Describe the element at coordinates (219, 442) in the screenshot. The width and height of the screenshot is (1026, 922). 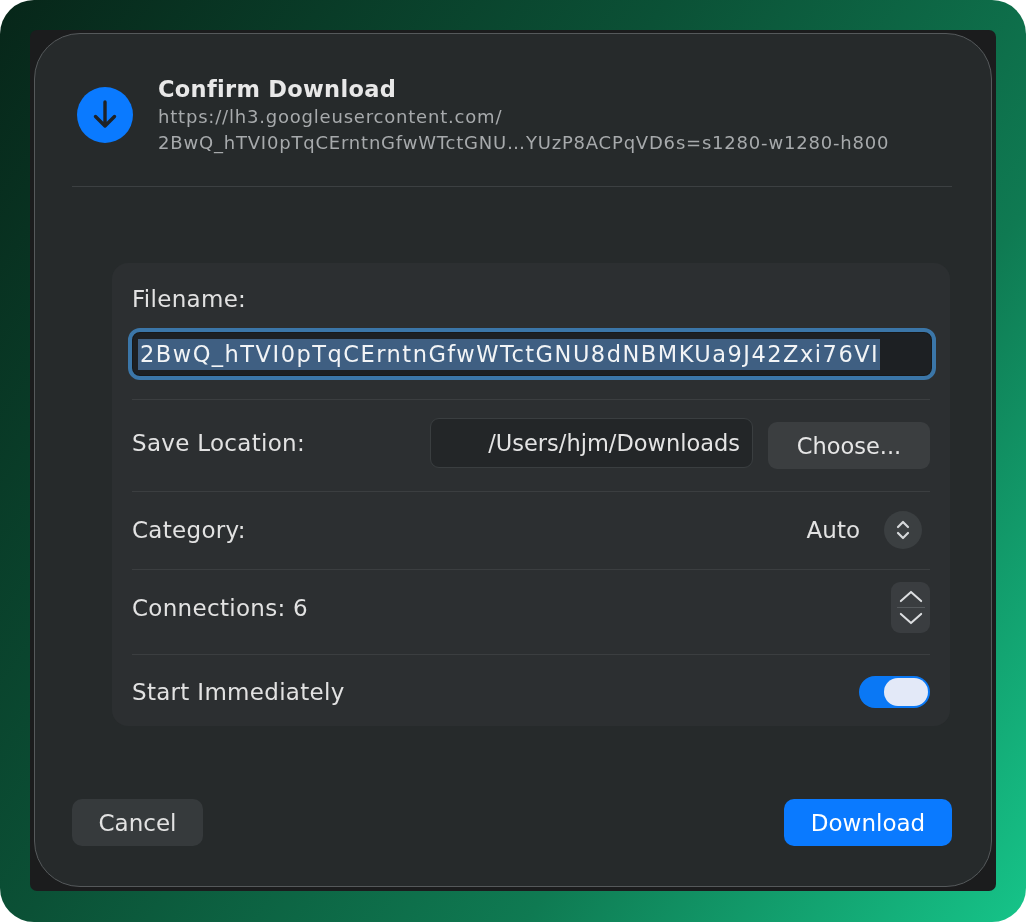
I see `field-label: Save Location:` at that location.